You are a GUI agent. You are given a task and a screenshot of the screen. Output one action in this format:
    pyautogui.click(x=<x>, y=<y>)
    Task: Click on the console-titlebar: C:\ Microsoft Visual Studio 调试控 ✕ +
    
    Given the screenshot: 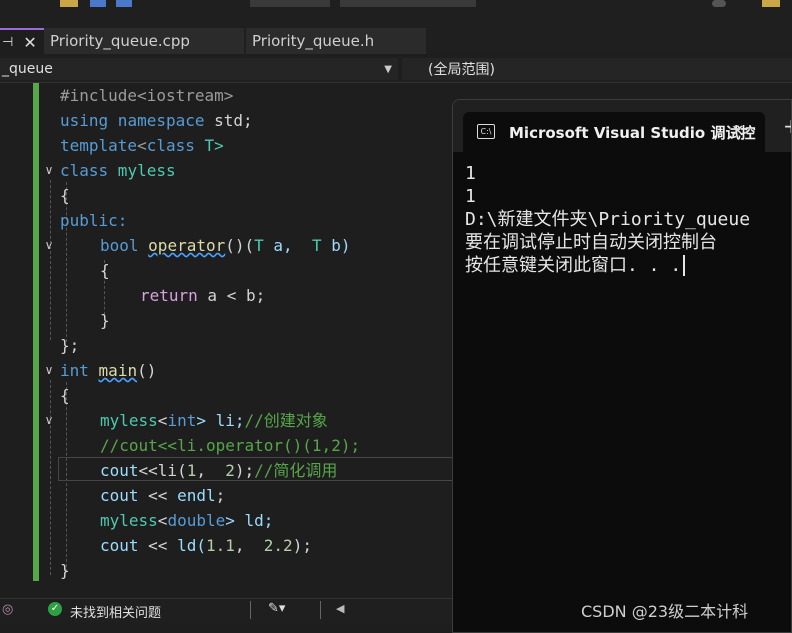 What is the action you would take?
    pyautogui.click(x=622, y=126)
    